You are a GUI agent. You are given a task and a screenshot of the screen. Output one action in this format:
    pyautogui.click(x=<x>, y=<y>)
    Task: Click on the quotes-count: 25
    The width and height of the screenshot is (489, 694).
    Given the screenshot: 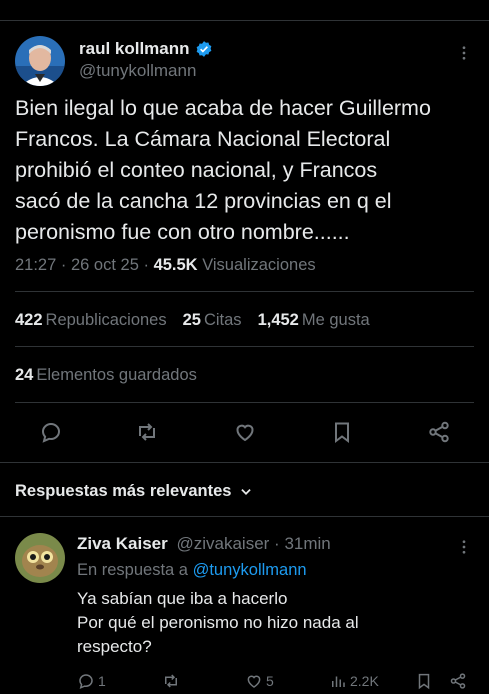 What is the action you would take?
    pyautogui.click(x=191, y=320)
    